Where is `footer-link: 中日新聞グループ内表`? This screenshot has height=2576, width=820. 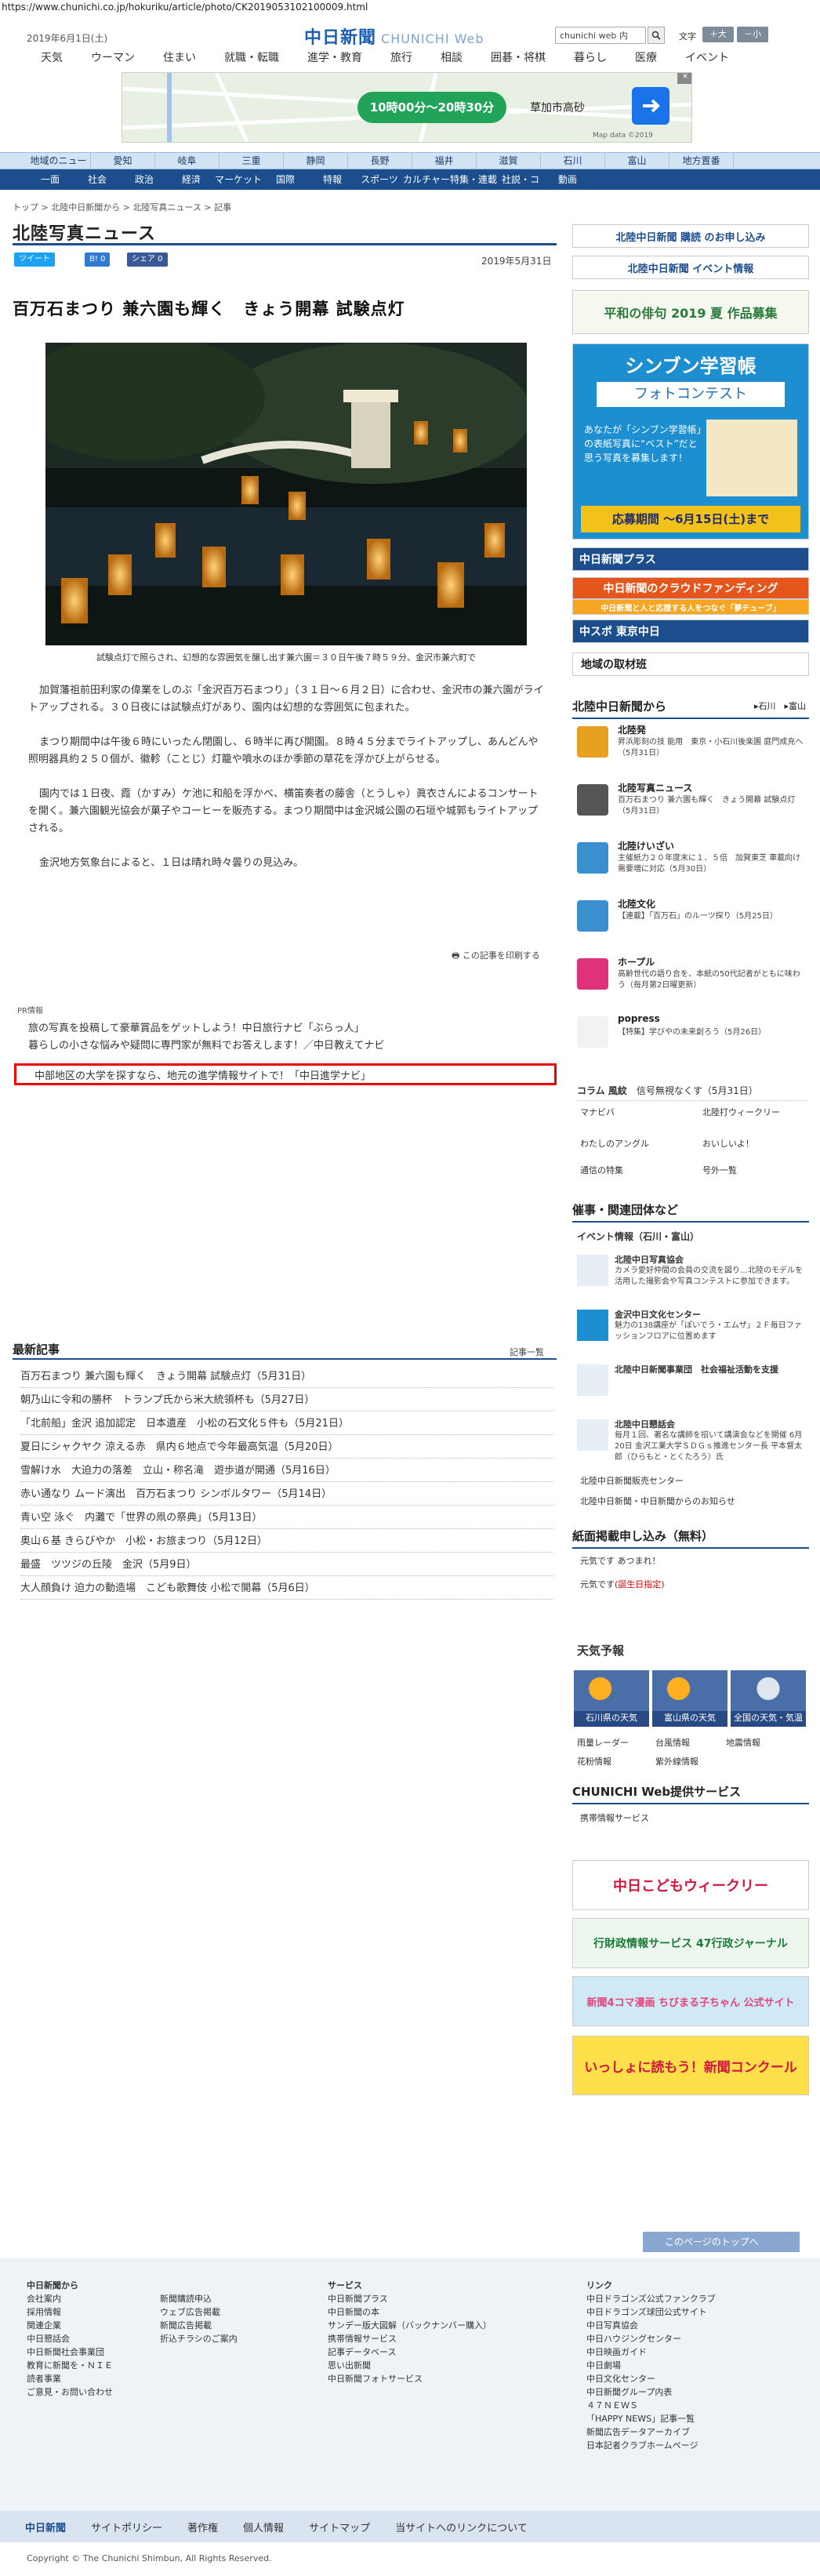 footer-link: 中日新聞グループ内表 is located at coordinates (651, 2392).